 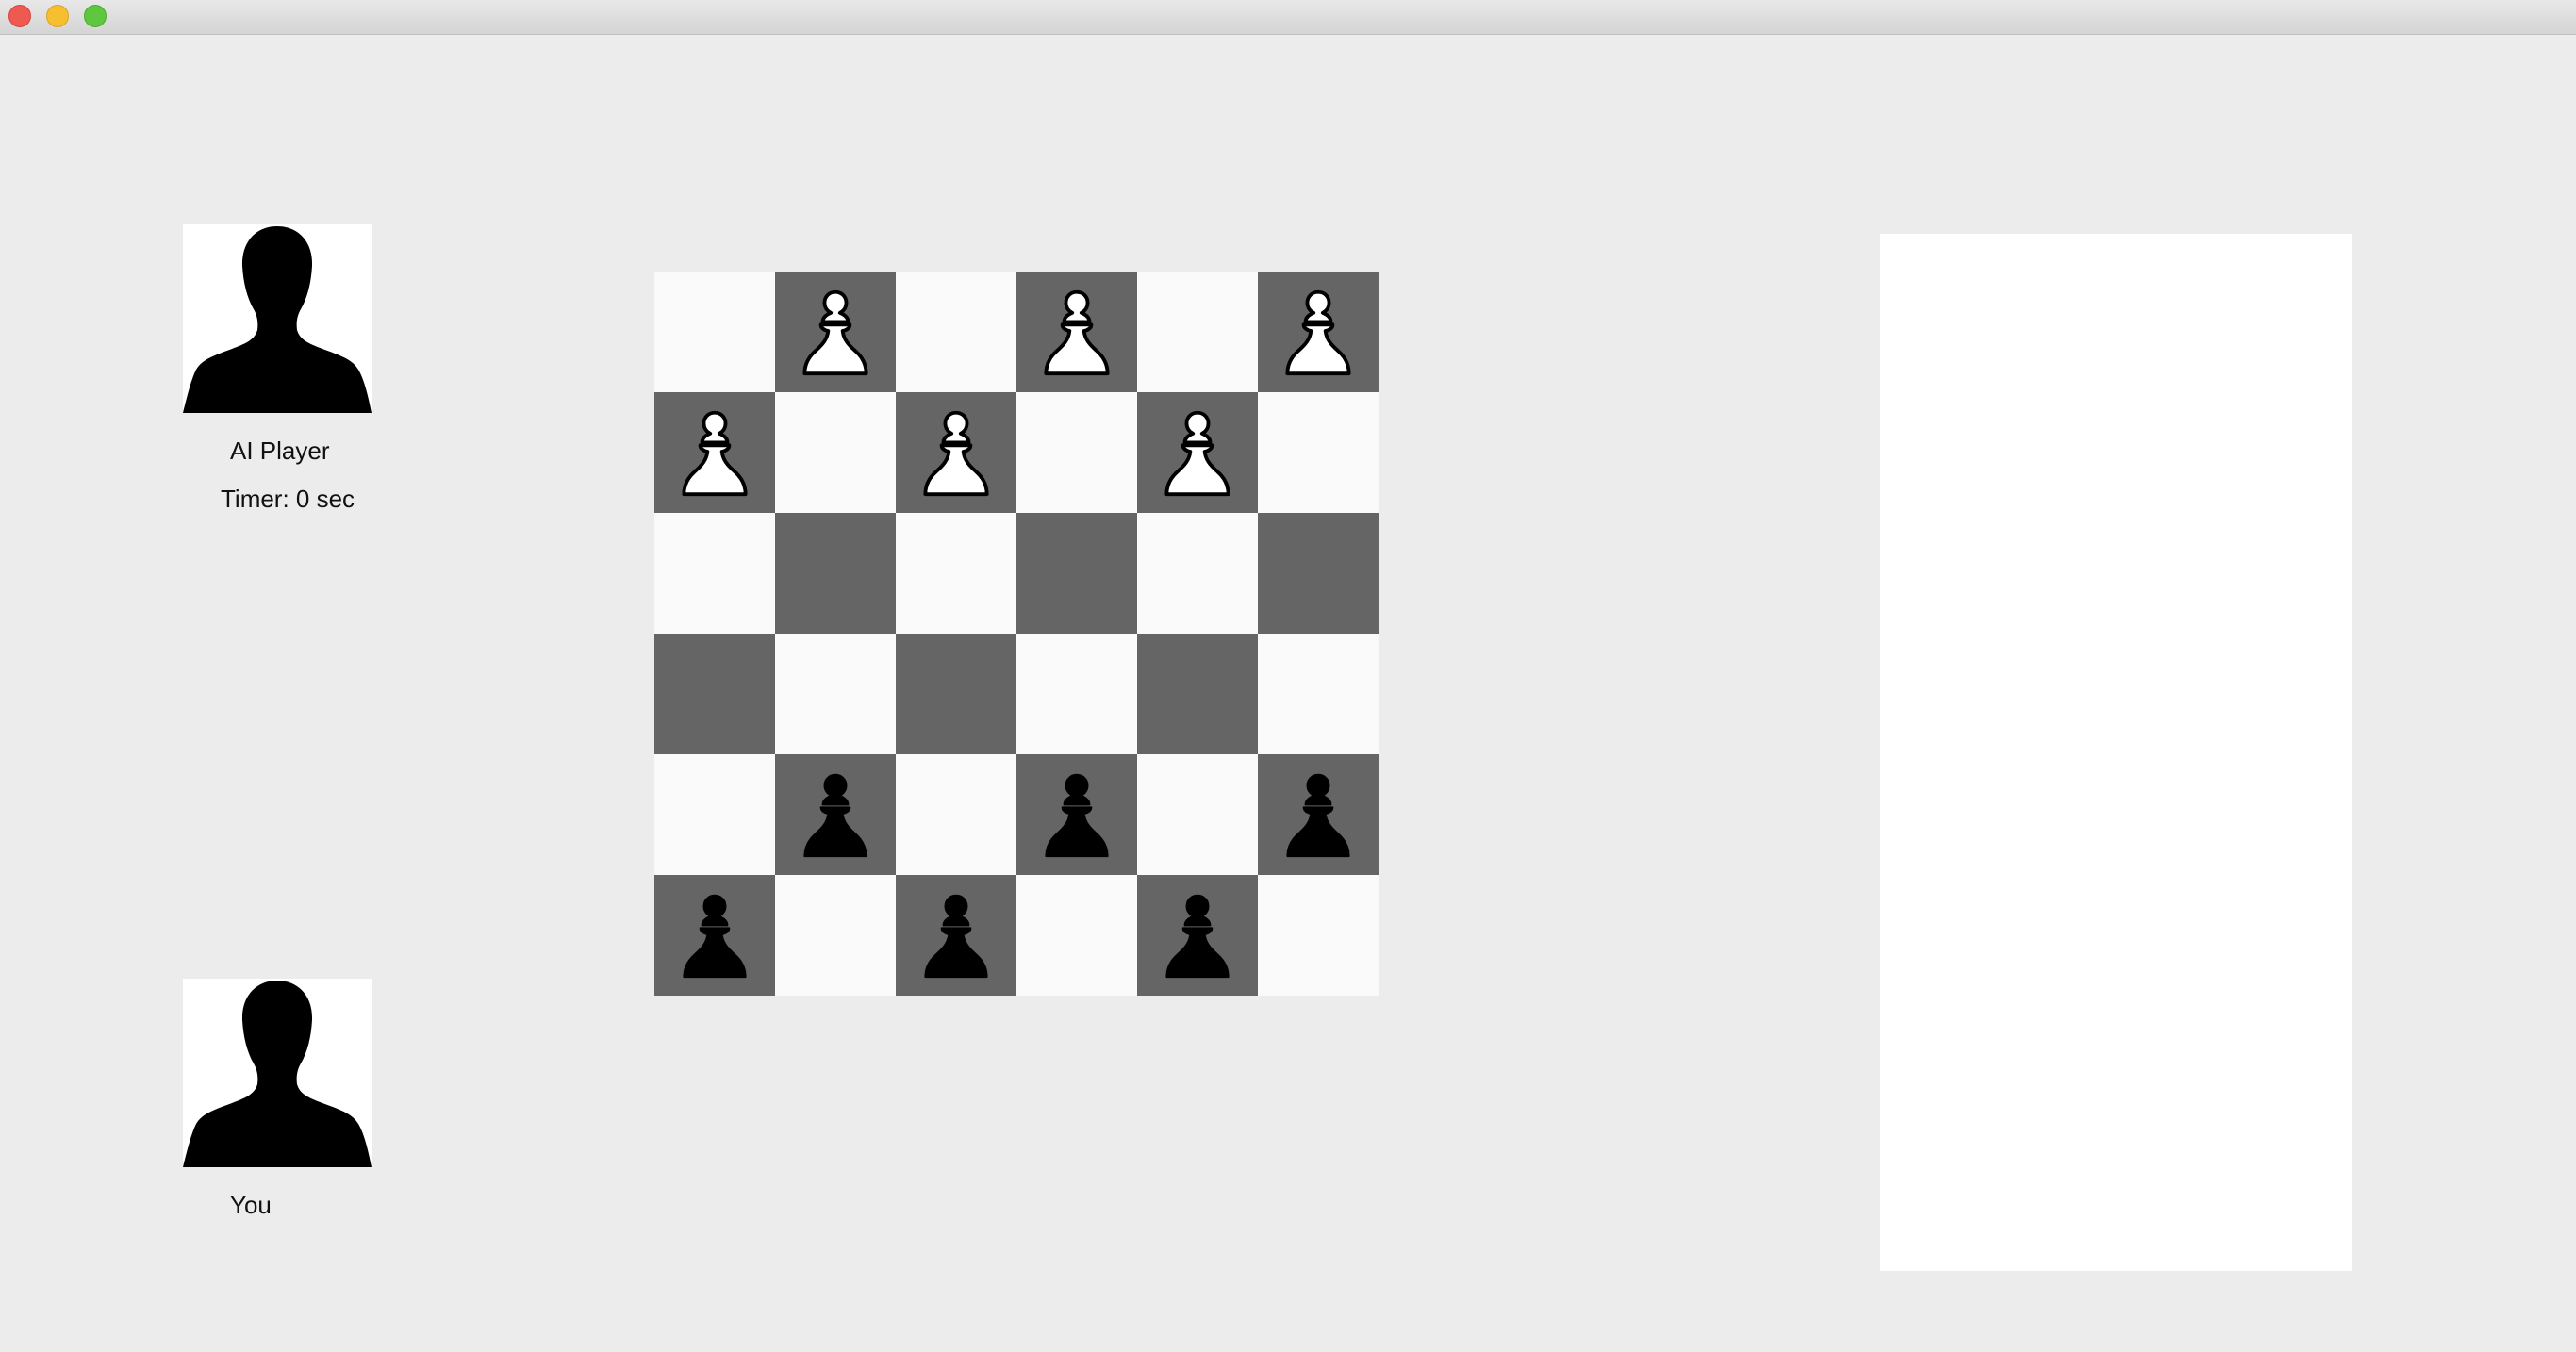 I want to click on zoom-window-button, so click(x=95, y=16).